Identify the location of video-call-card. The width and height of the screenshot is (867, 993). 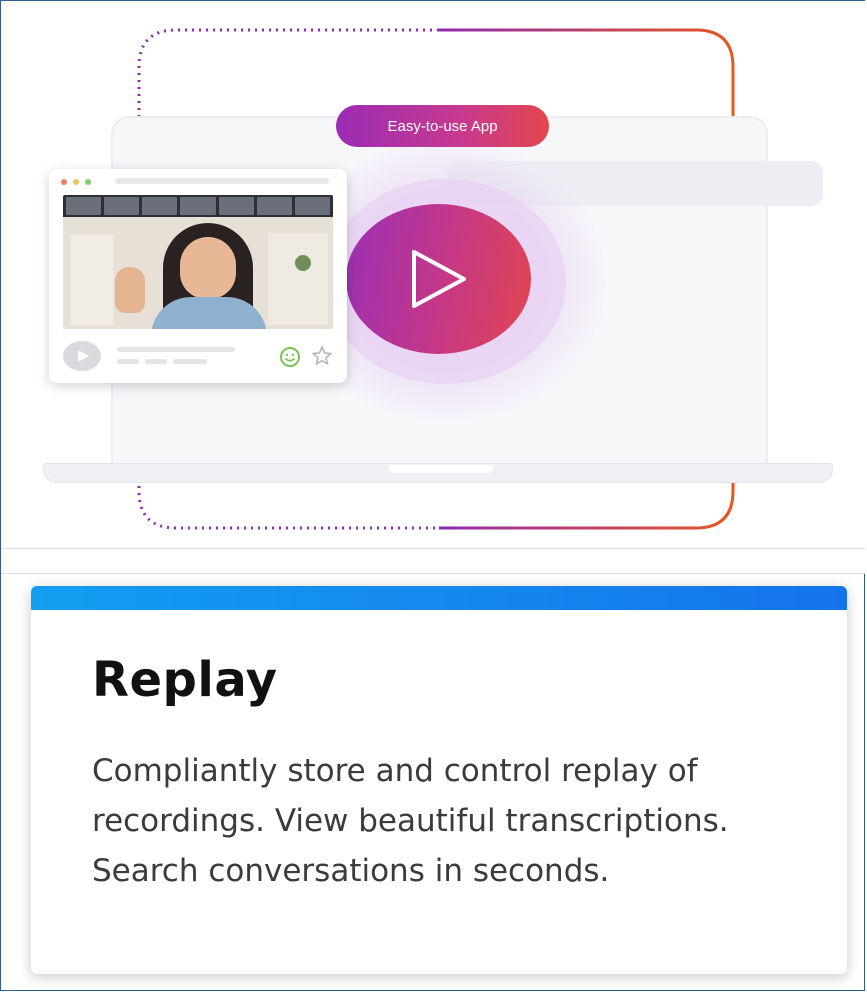
(198, 276).